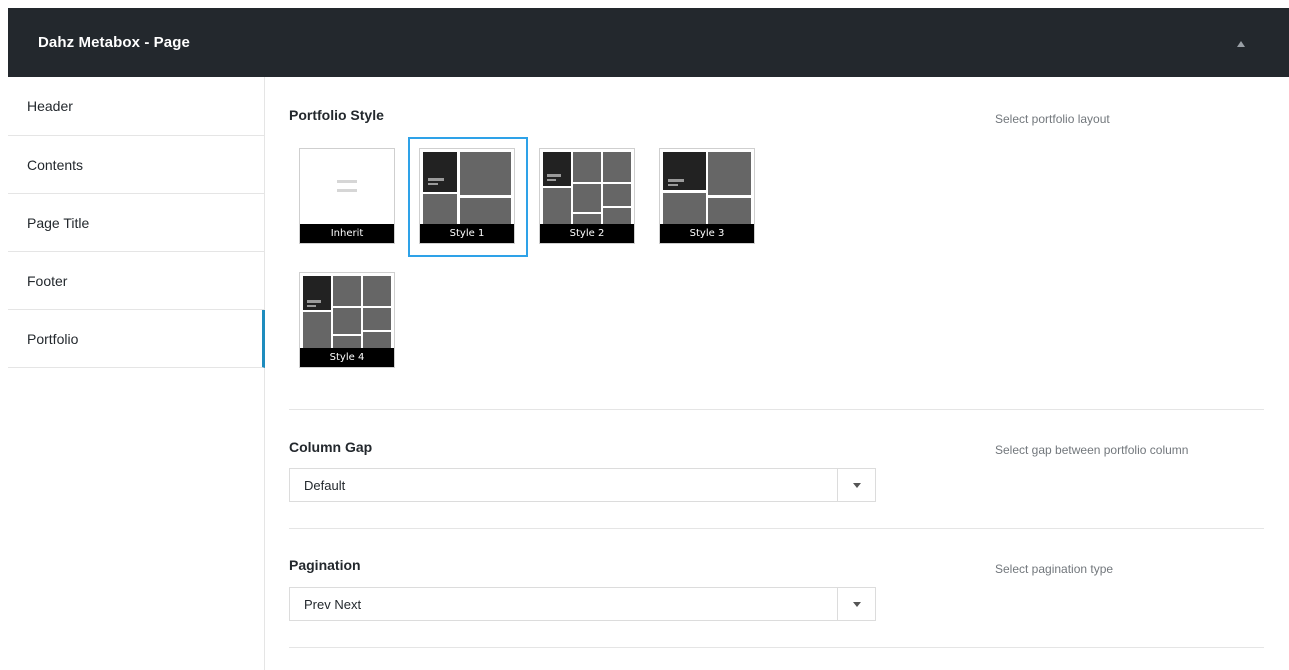  I want to click on style-option-style-1: Style 1, so click(468, 197).